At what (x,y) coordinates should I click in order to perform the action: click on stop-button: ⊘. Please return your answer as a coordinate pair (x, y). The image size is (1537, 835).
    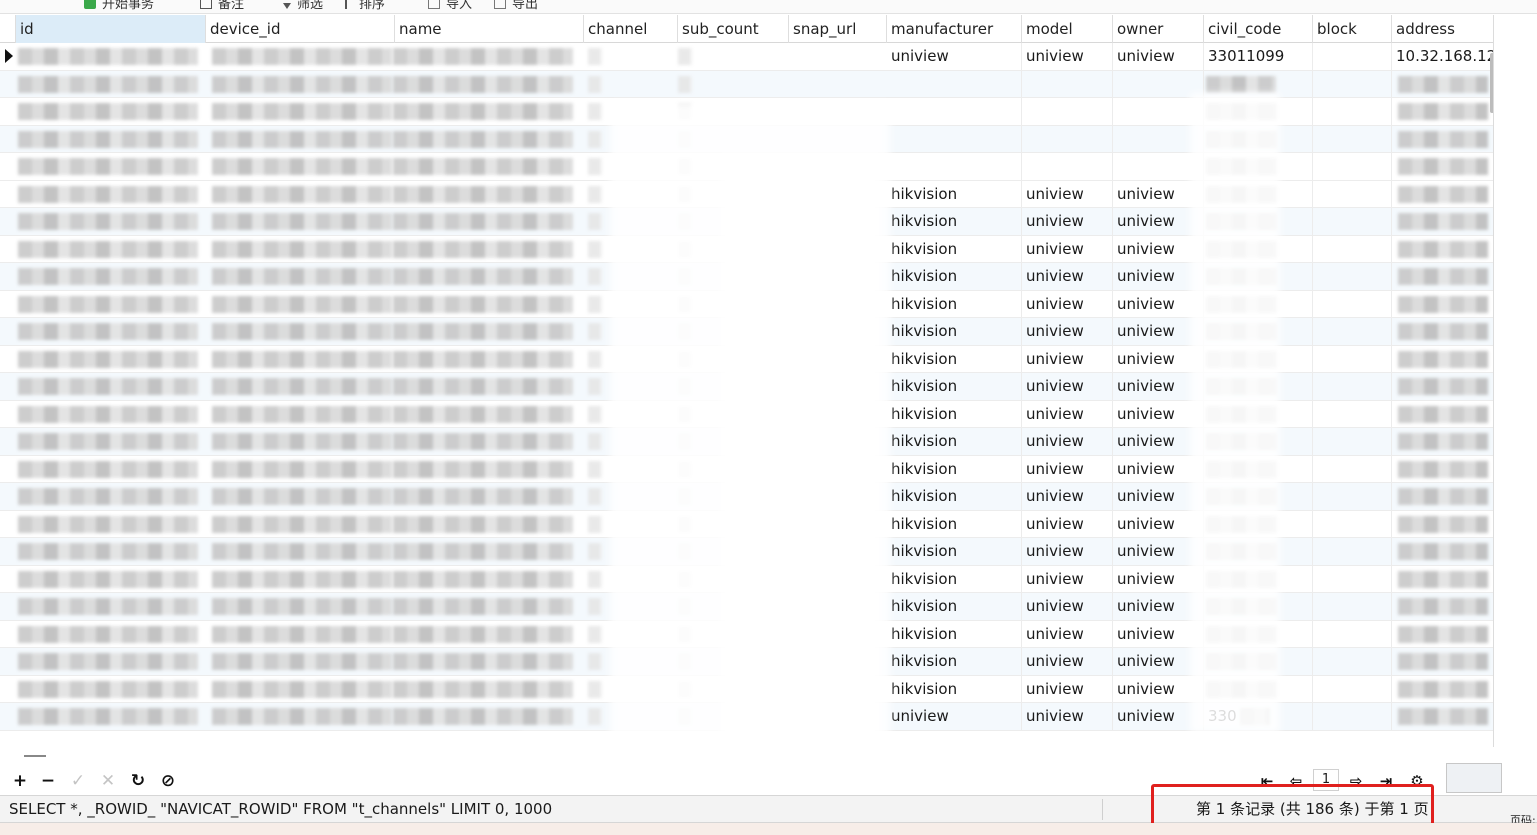
    Looking at the image, I should click on (168, 781).